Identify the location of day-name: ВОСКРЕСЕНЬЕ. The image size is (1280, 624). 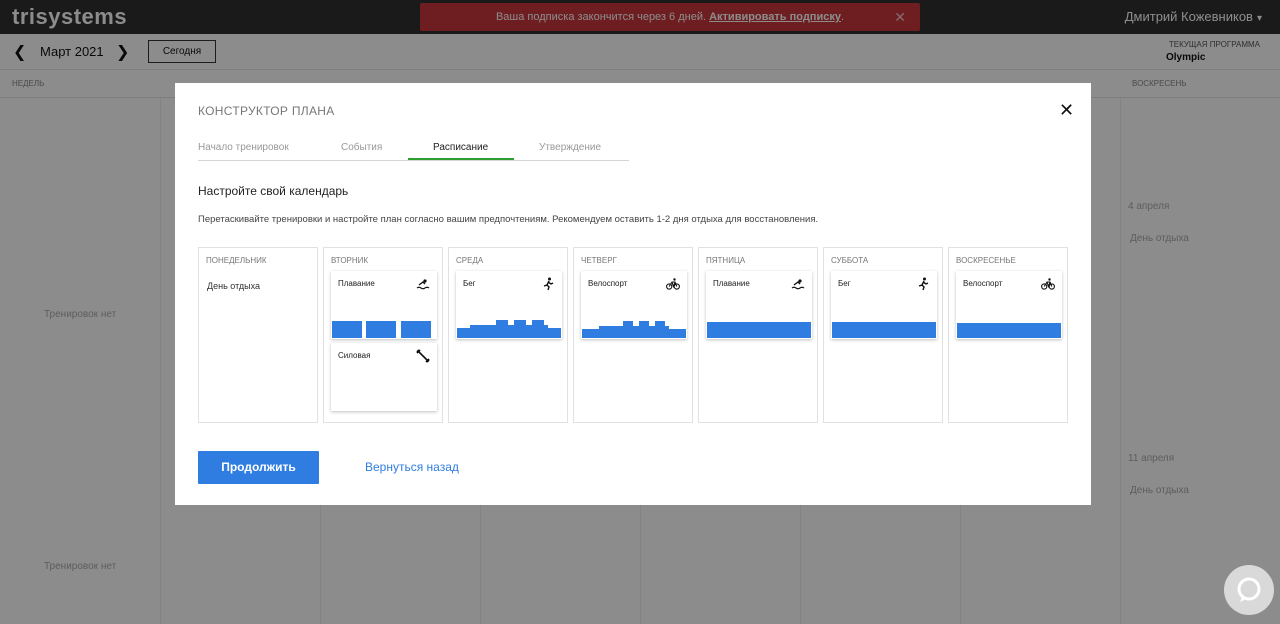
(986, 260).